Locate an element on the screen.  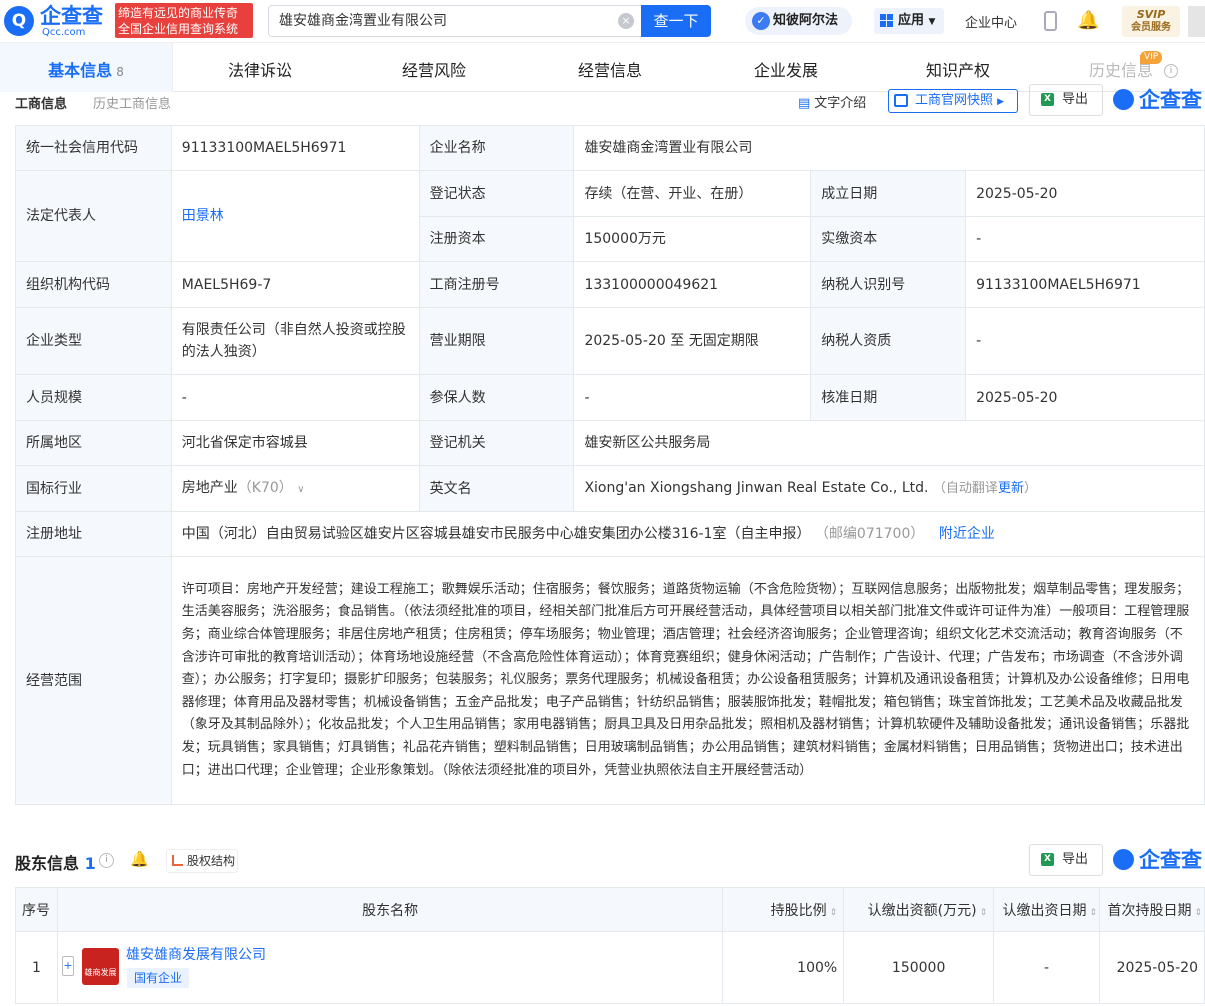
col-first-date: 首次持股日期 ⇕ is located at coordinates (1152, 909).